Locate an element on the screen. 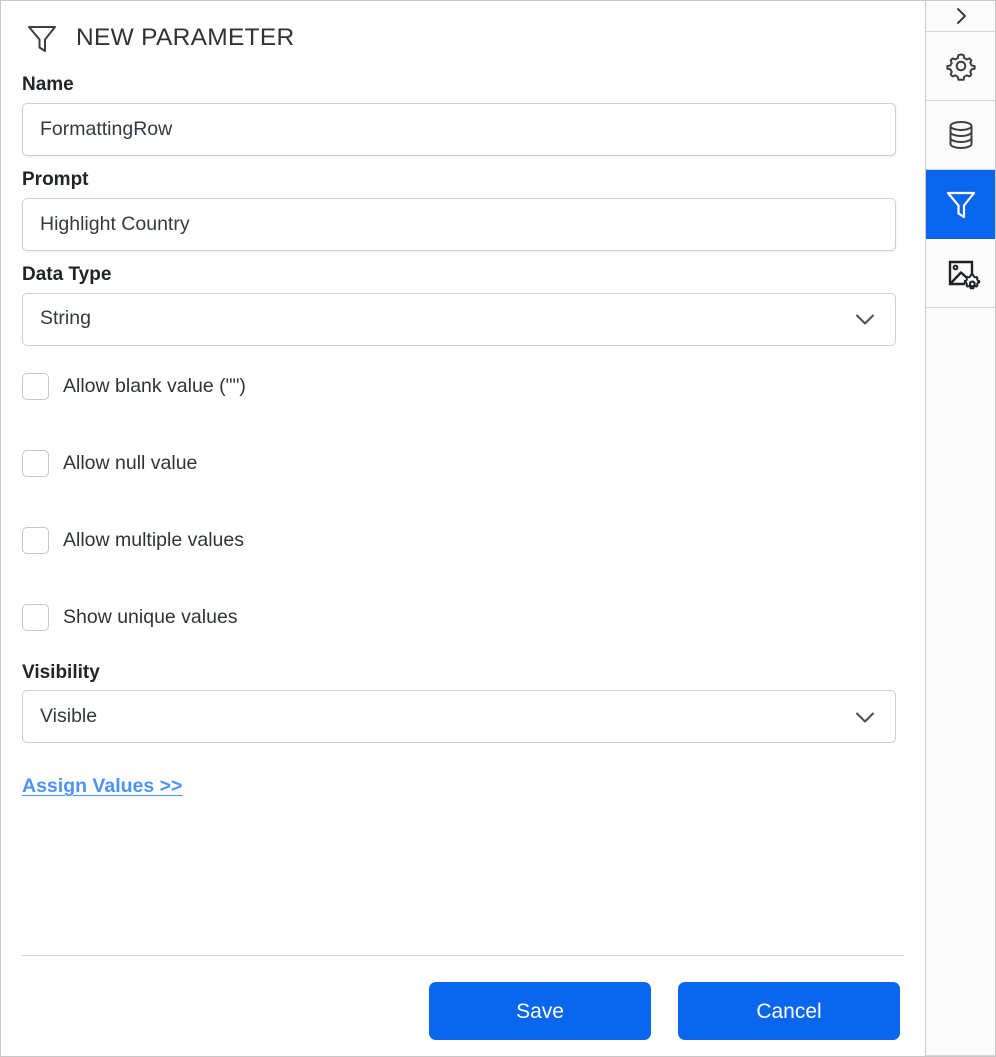 Image resolution: width=996 pixels, height=1057 pixels. show-unique-checkbox is located at coordinates (35, 618).